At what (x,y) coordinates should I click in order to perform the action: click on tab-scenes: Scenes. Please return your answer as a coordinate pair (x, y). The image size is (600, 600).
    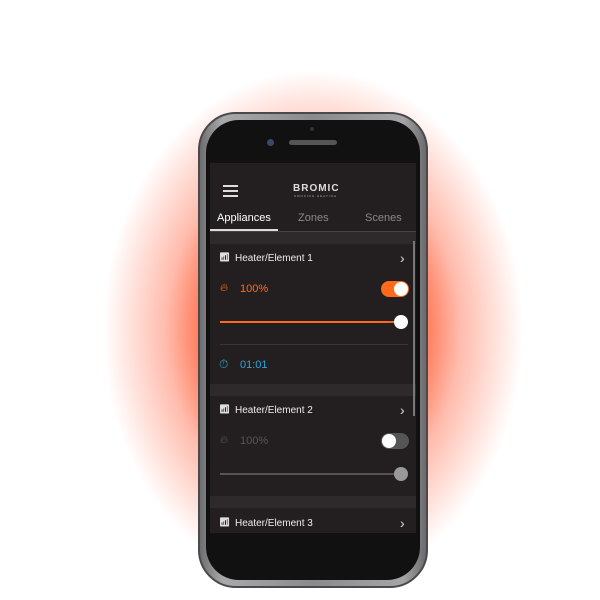
    Looking at the image, I should click on (383, 218).